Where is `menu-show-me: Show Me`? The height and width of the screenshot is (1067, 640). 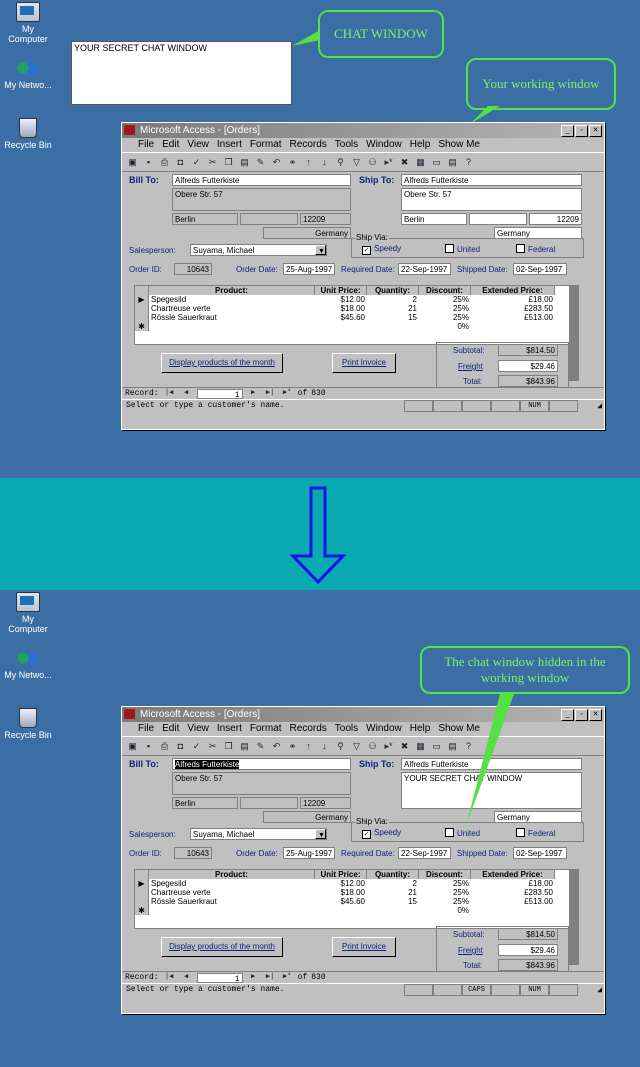
menu-show-me: Show Me is located at coordinates (459, 145).